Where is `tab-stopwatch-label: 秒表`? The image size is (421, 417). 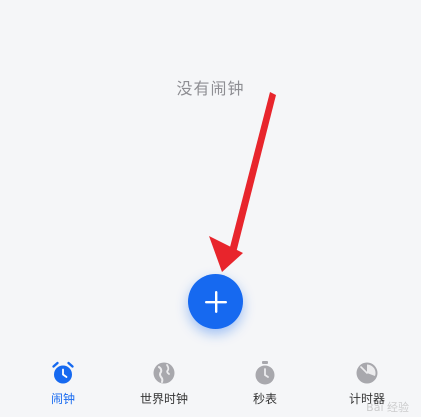 tab-stopwatch-label: 秒表 is located at coordinates (264, 399).